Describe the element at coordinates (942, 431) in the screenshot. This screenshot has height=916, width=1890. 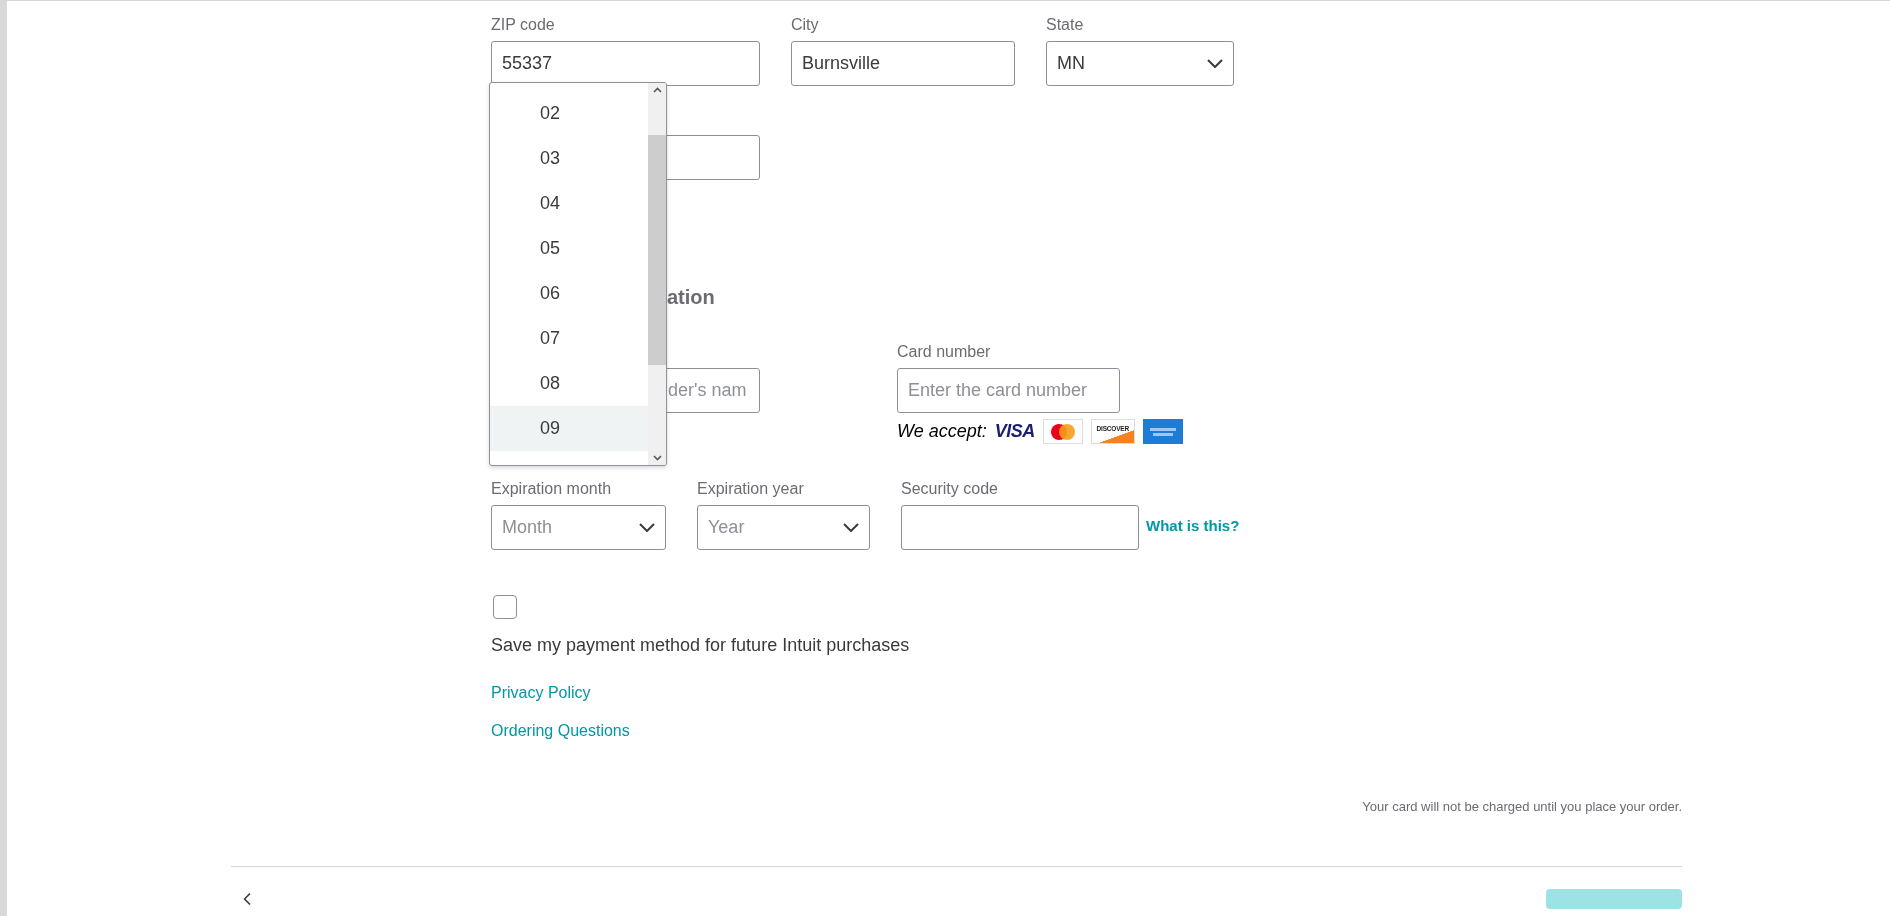
I see `we-accept-label: We accept:` at that location.